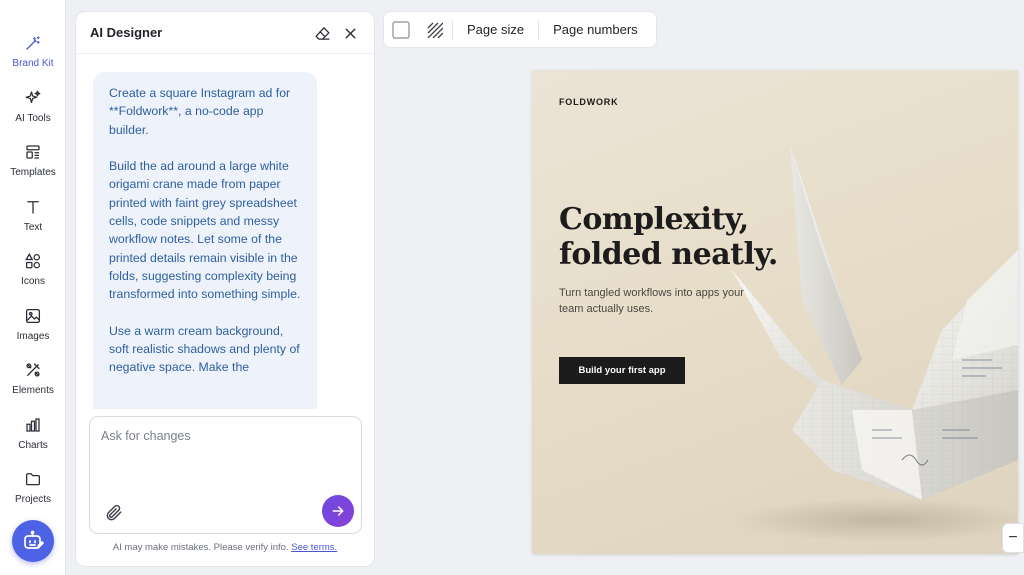 Image resolution: width=1024 pixels, height=575 pixels. What do you see at coordinates (668, 254) in the screenshot?
I see `headline-line: folded neatly.` at bounding box center [668, 254].